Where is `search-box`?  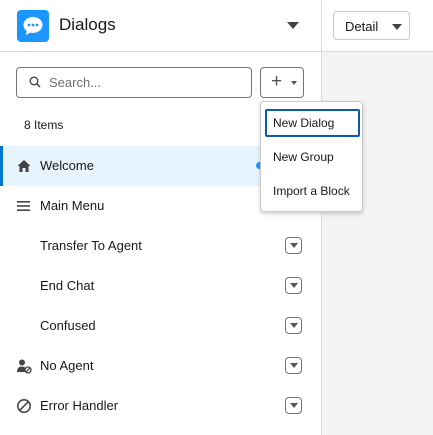 search-box is located at coordinates (134, 82).